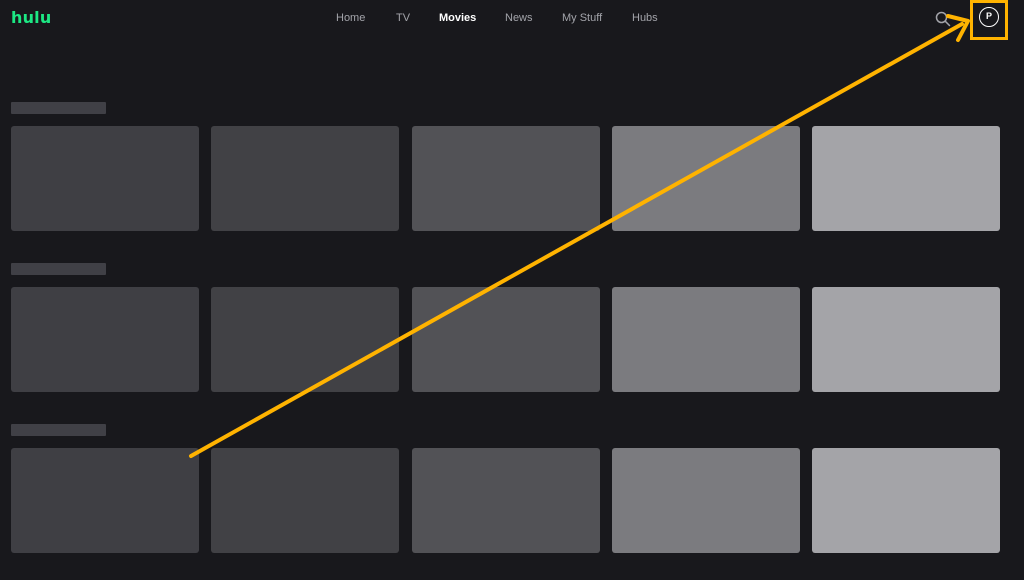 This screenshot has width=1024, height=580. Describe the element at coordinates (519, 18) in the screenshot. I see `nav-item-news: News` at that location.